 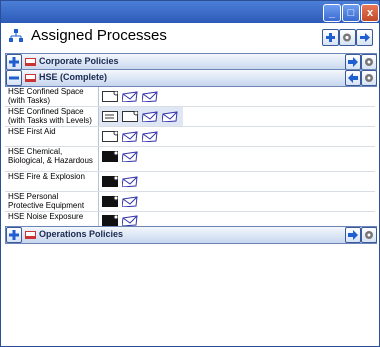 I want to click on page-title: Assigned Processes, so click(x=99, y=35).